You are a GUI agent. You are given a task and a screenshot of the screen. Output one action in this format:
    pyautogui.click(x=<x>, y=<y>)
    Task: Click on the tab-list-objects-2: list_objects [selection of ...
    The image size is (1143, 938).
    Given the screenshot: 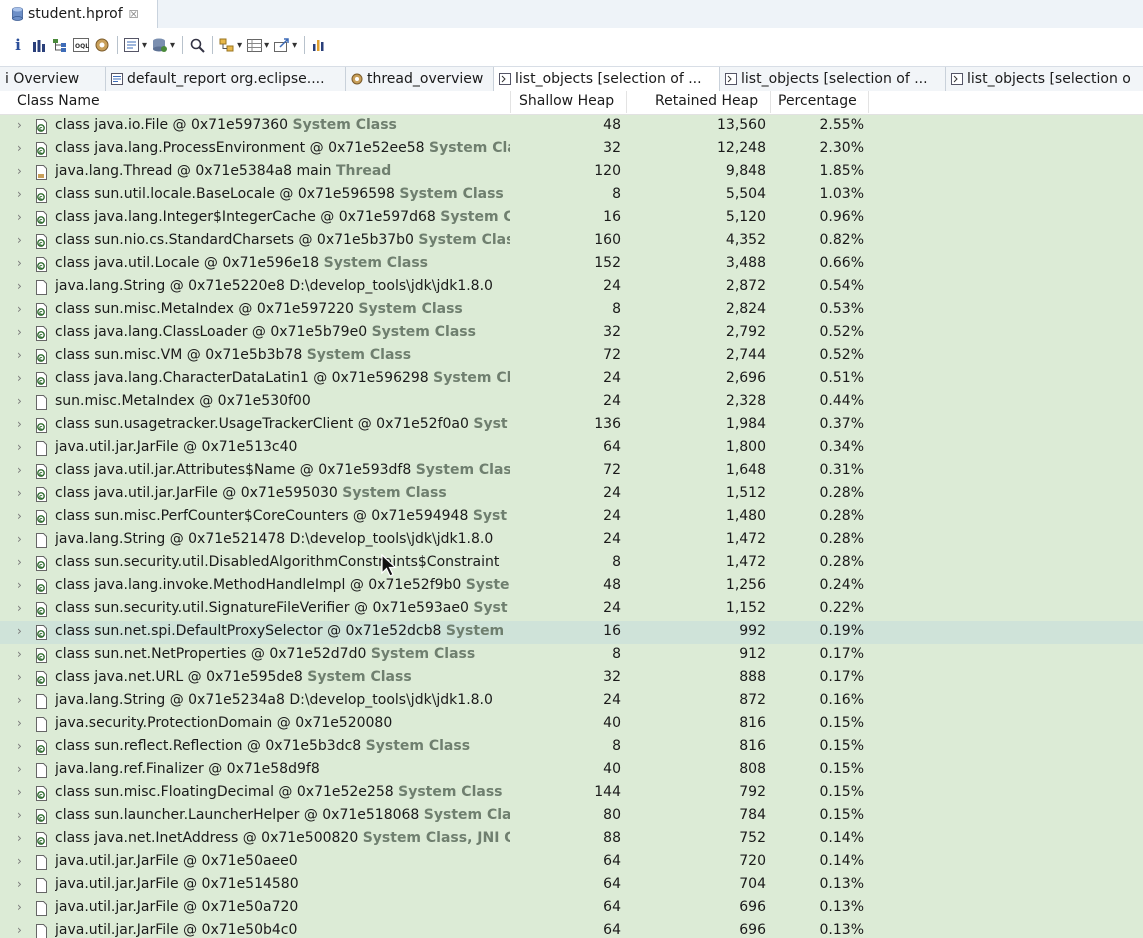 What is the action you would take?
    pyautogui.click(x=833, y=79)
    